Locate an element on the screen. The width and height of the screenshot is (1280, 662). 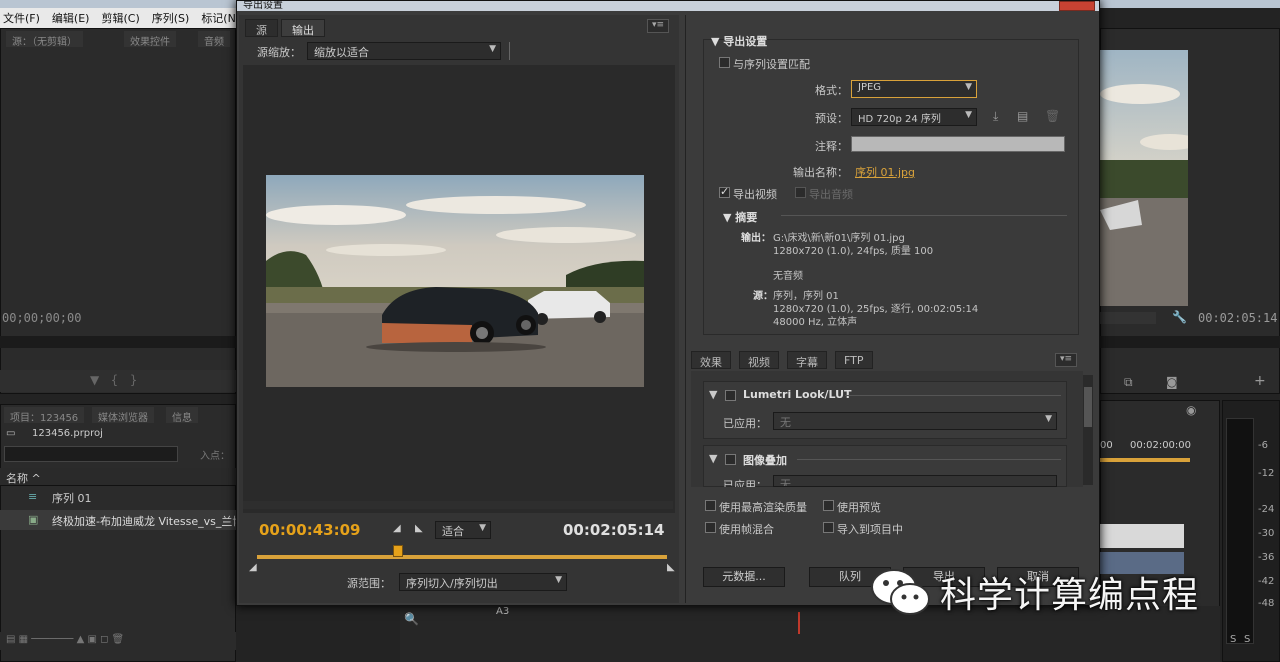
wrench-icon: 🔧 is located at coordinates (1179, 317).